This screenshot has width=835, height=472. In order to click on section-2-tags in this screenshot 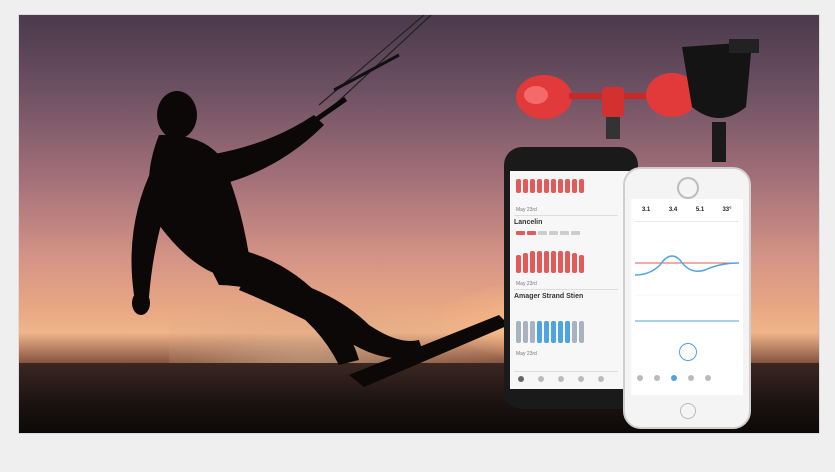, I will do `click(548, 233)`.